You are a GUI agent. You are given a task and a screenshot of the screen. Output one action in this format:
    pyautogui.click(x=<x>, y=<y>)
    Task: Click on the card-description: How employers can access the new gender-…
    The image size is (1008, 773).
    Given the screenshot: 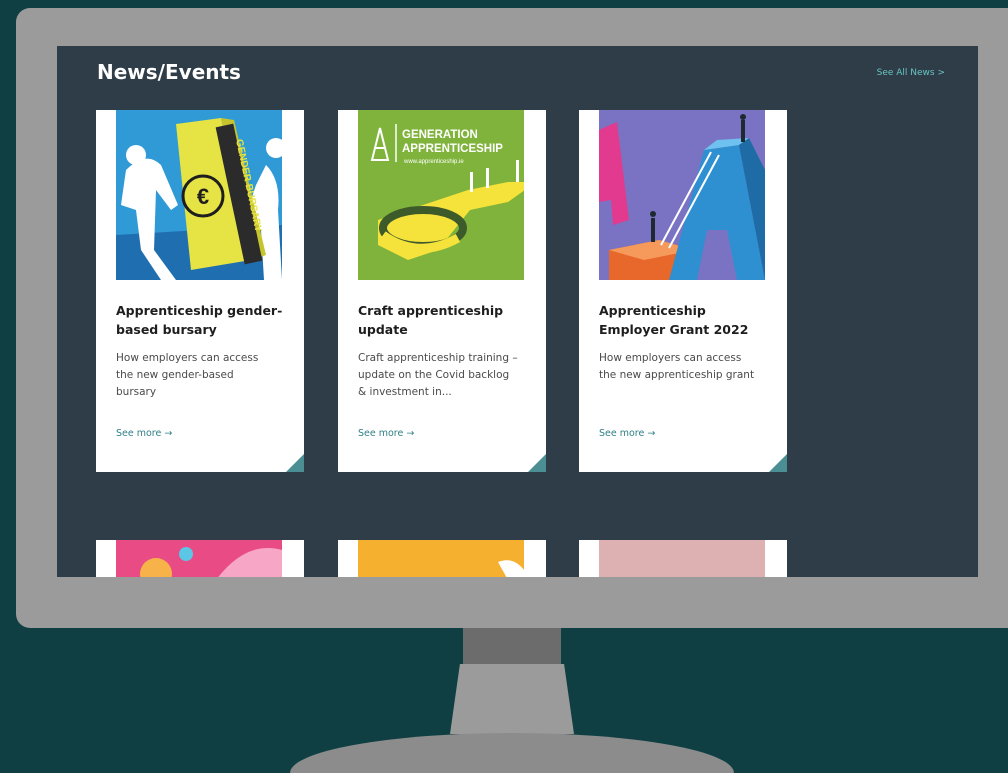 What is the action you would take?
    pyautogui.click(x=187, y=375)
    